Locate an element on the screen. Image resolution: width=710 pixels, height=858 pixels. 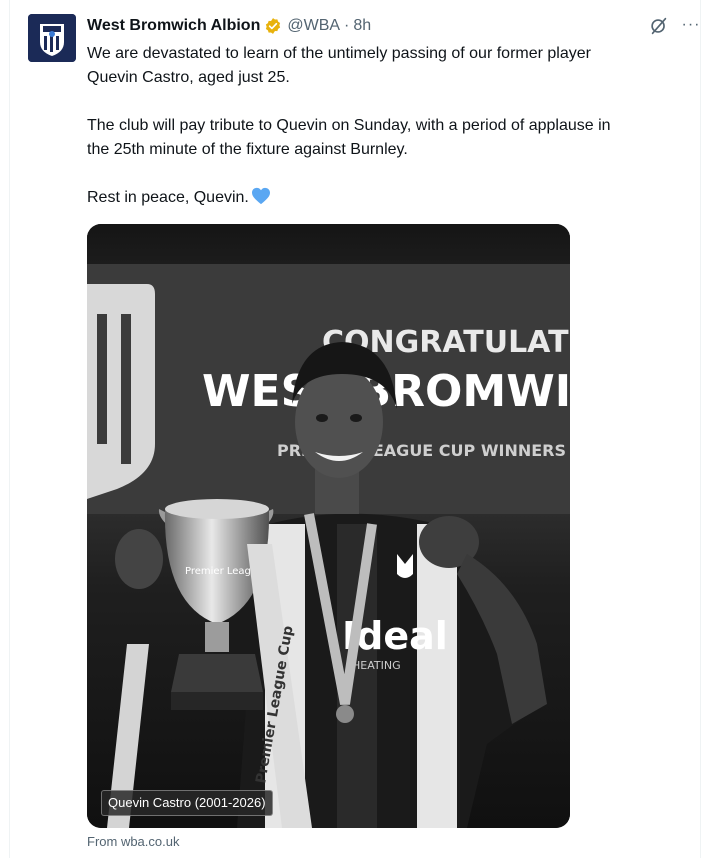
timeline-border-left is located at coordinates (9, 429).